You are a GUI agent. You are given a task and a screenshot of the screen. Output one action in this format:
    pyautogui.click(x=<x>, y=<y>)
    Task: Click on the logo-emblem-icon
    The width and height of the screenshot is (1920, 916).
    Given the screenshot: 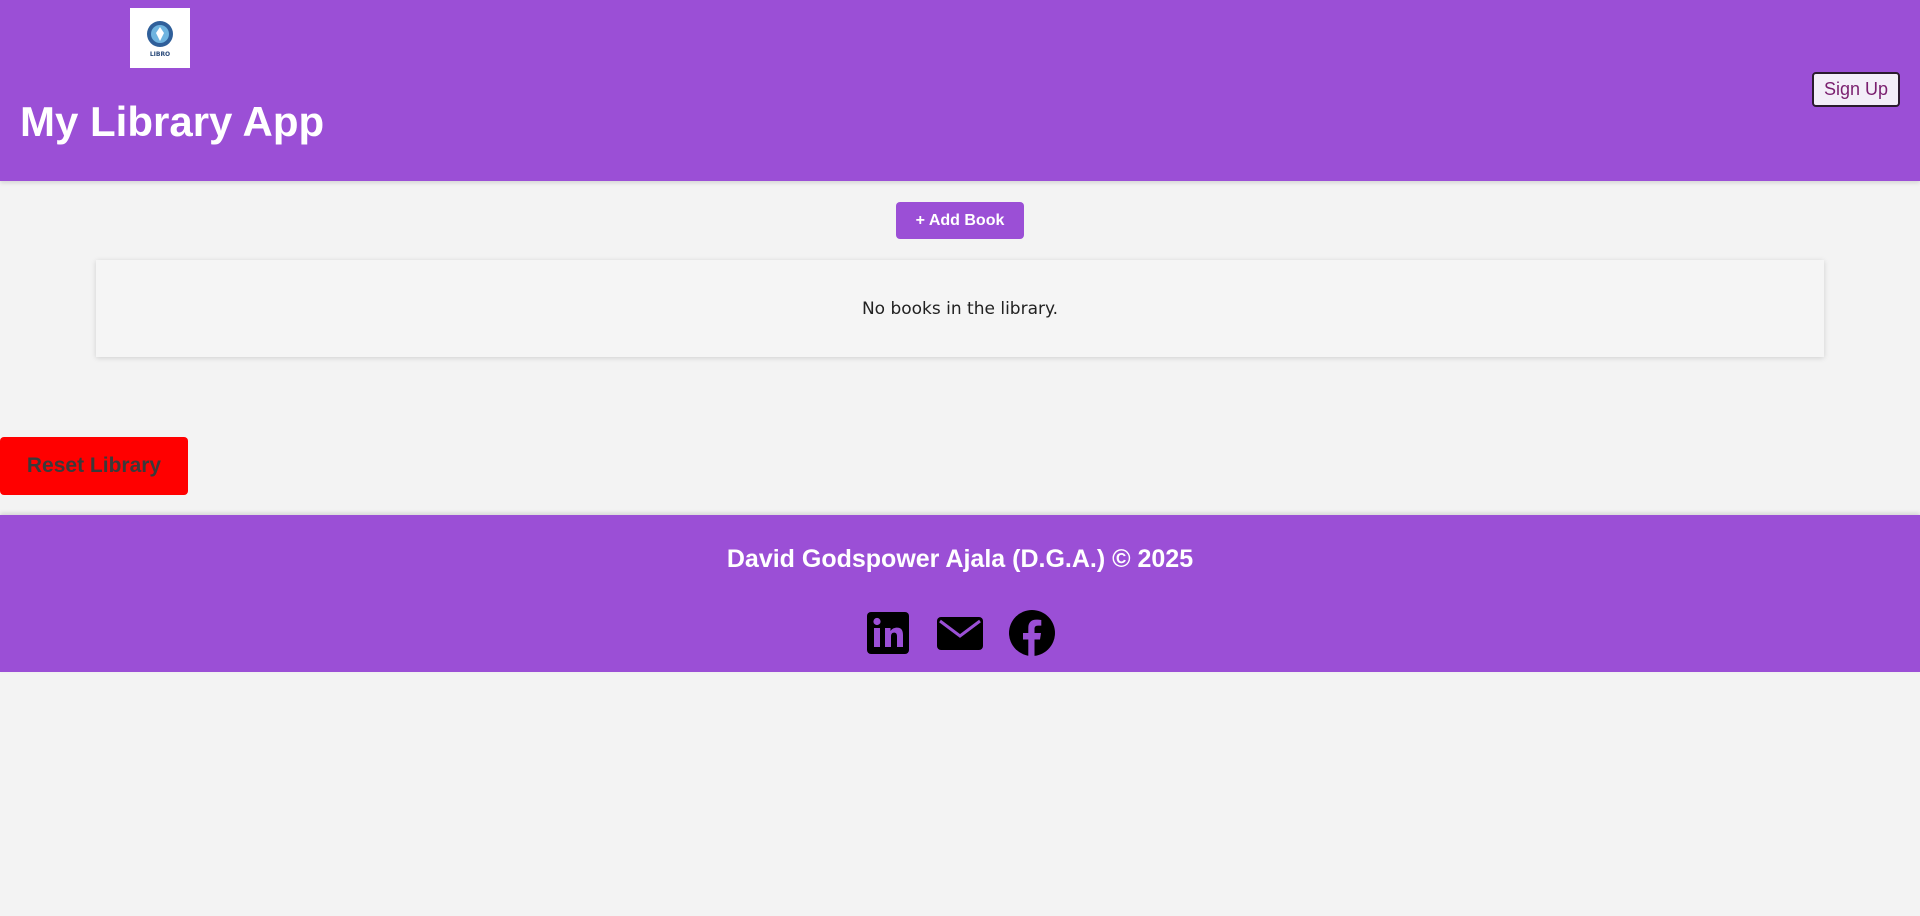 What is the action you would take?
    pyautogui.click(x=160, y=33)
    